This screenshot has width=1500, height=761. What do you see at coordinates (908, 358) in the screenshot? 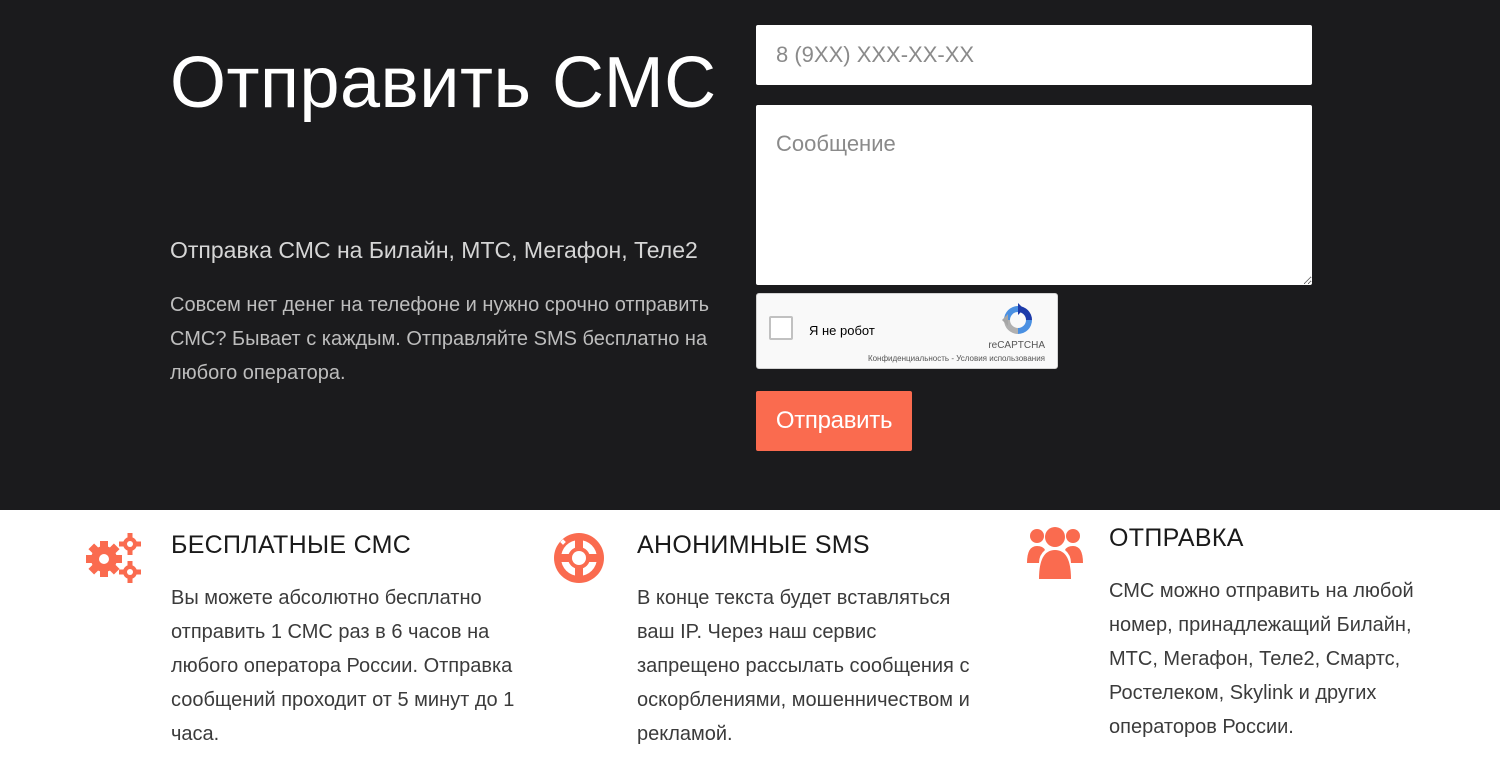
I see `recaptcha-privacy-link: Конфиденциальность` at bounding box center [908, 358].